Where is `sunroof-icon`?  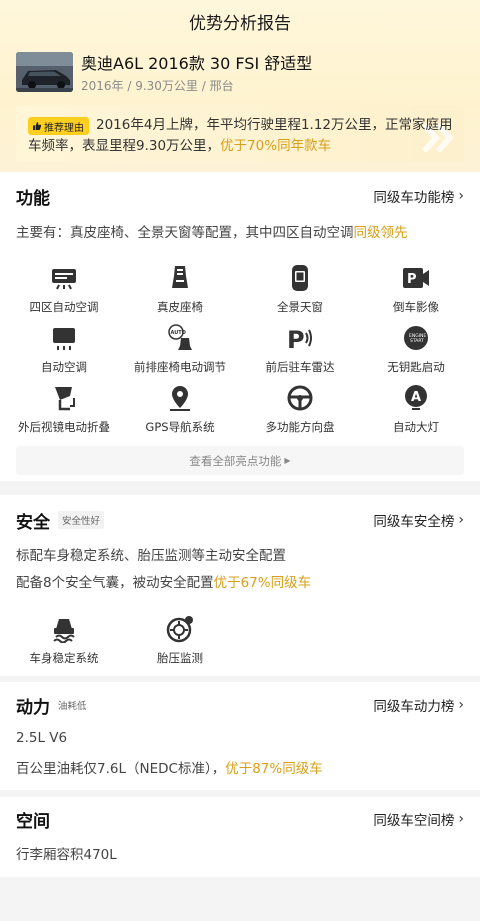 sunroof-icon is located at coordinates (300, 278).